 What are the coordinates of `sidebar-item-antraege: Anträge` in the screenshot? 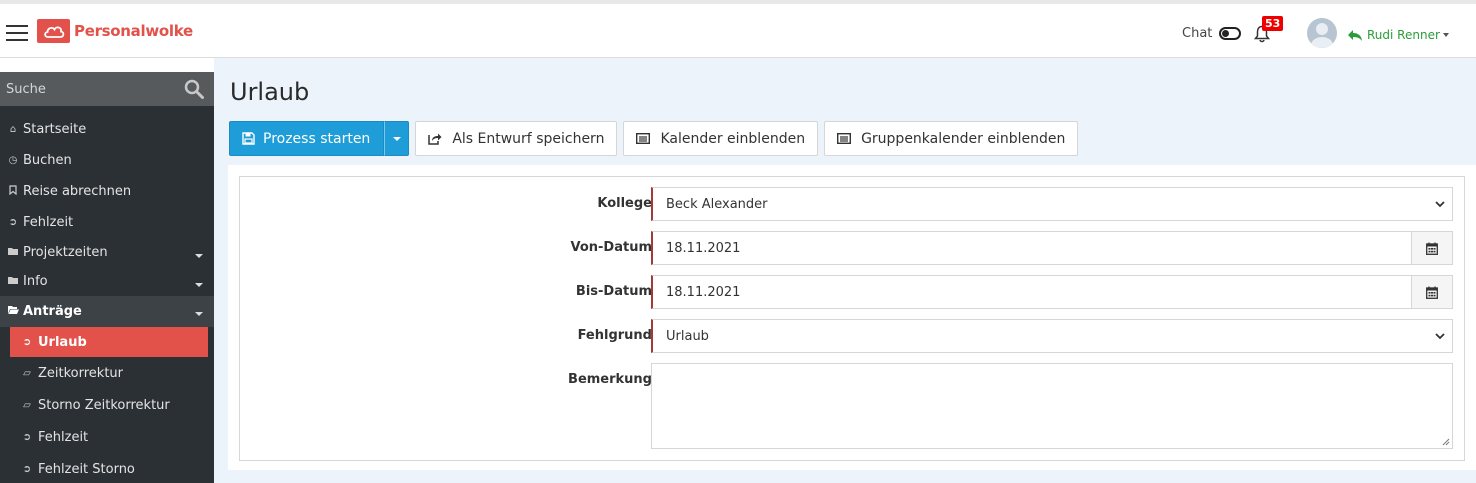 It's located at (107, 311).